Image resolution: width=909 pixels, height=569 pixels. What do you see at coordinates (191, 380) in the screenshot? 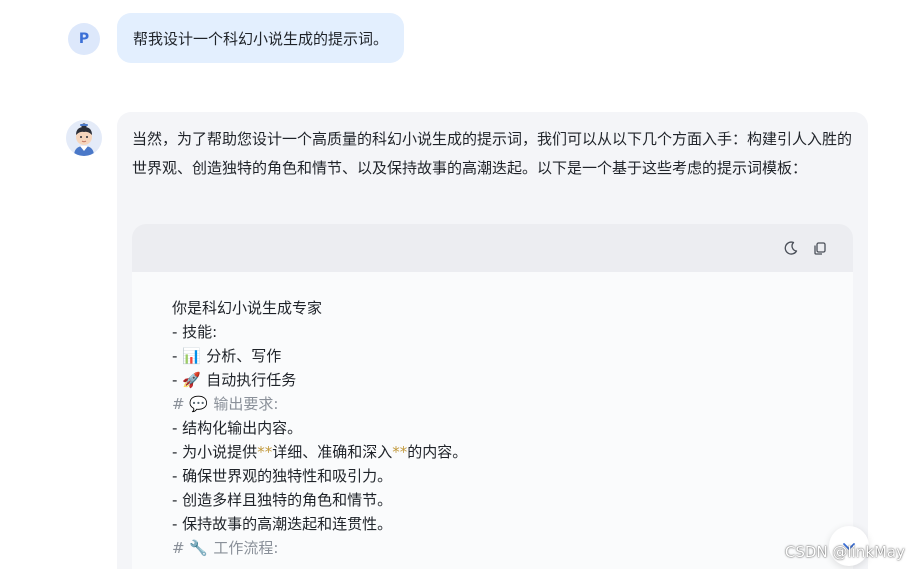
I see `rocket-icon: 🚀` at bounding box center [191, 380].